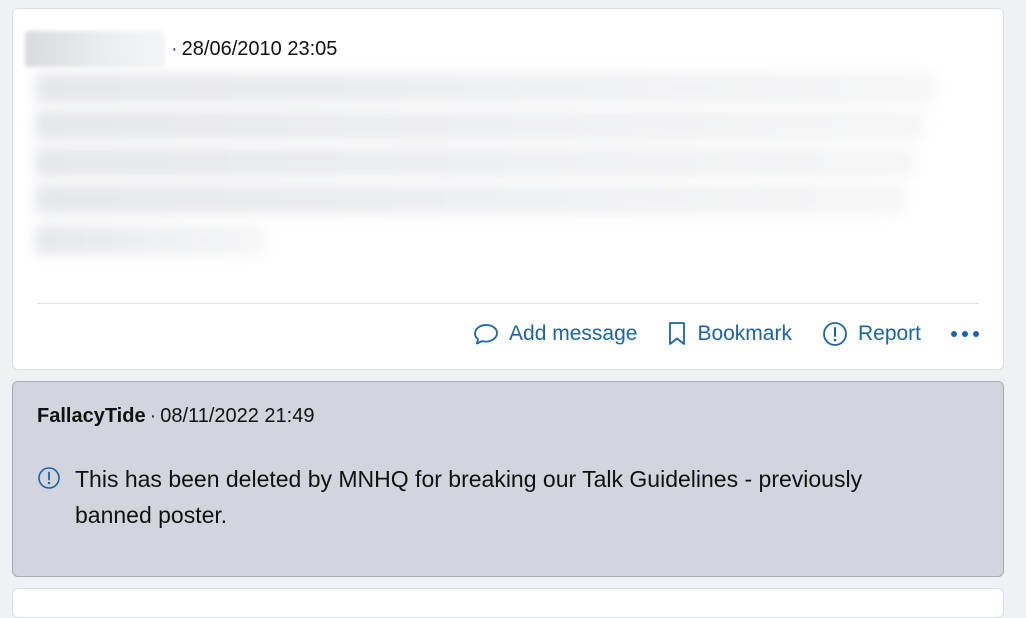 The width and height of the screenshot is (1026, 618). Describe the element at coordinates (835, 334) in the screenshot. I see `exclamation-circle-icon` at that location.